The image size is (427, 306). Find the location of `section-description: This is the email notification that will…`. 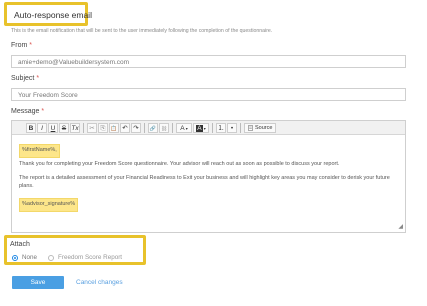

section-description: This is the email notification that will… is located at coordinates (142, 31).